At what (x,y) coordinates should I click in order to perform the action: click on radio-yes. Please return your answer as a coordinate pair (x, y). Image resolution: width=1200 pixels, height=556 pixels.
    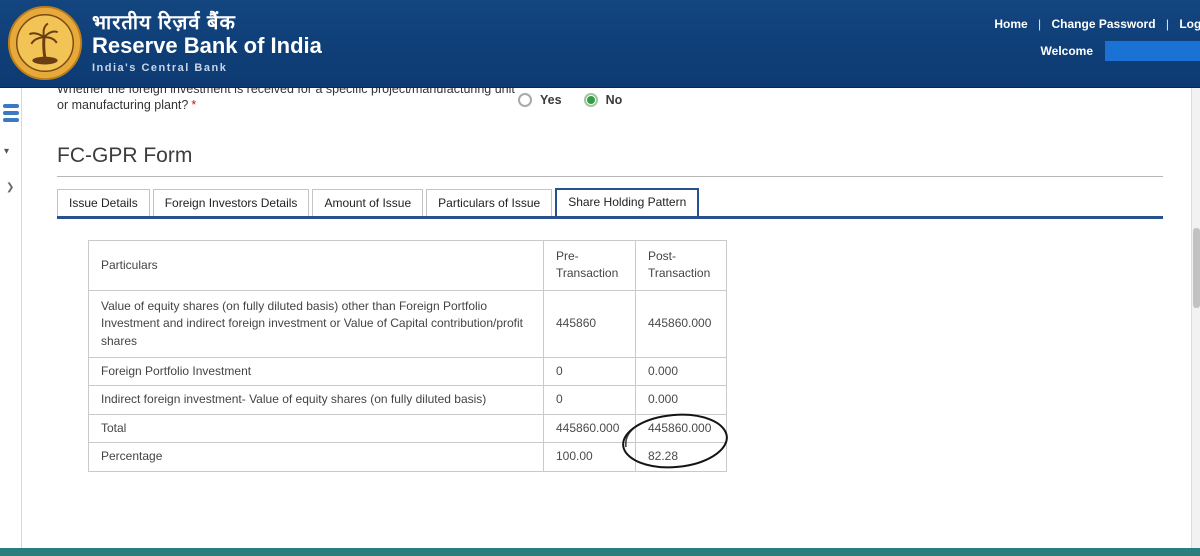
    Looking at the image, I should click on (525, 100).